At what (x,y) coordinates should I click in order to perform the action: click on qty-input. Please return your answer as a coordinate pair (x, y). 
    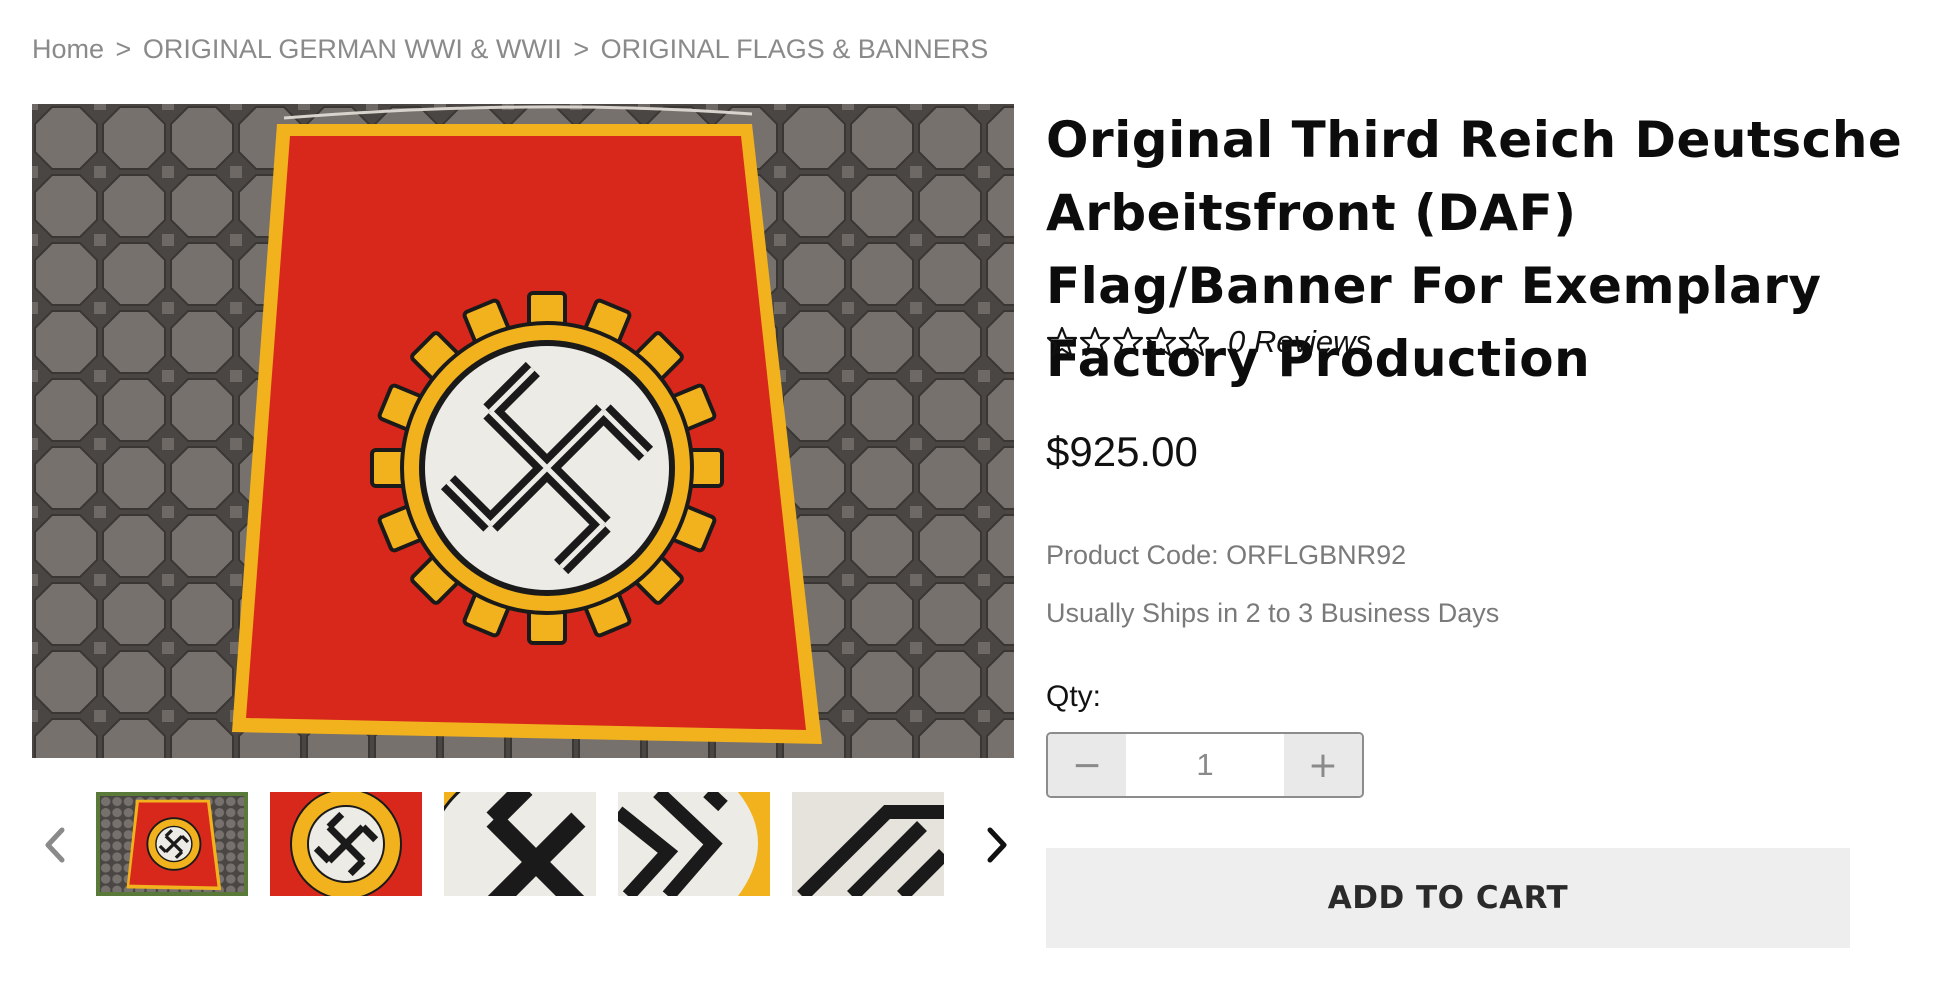
    Looking at the image, I should click on (1205, 765).